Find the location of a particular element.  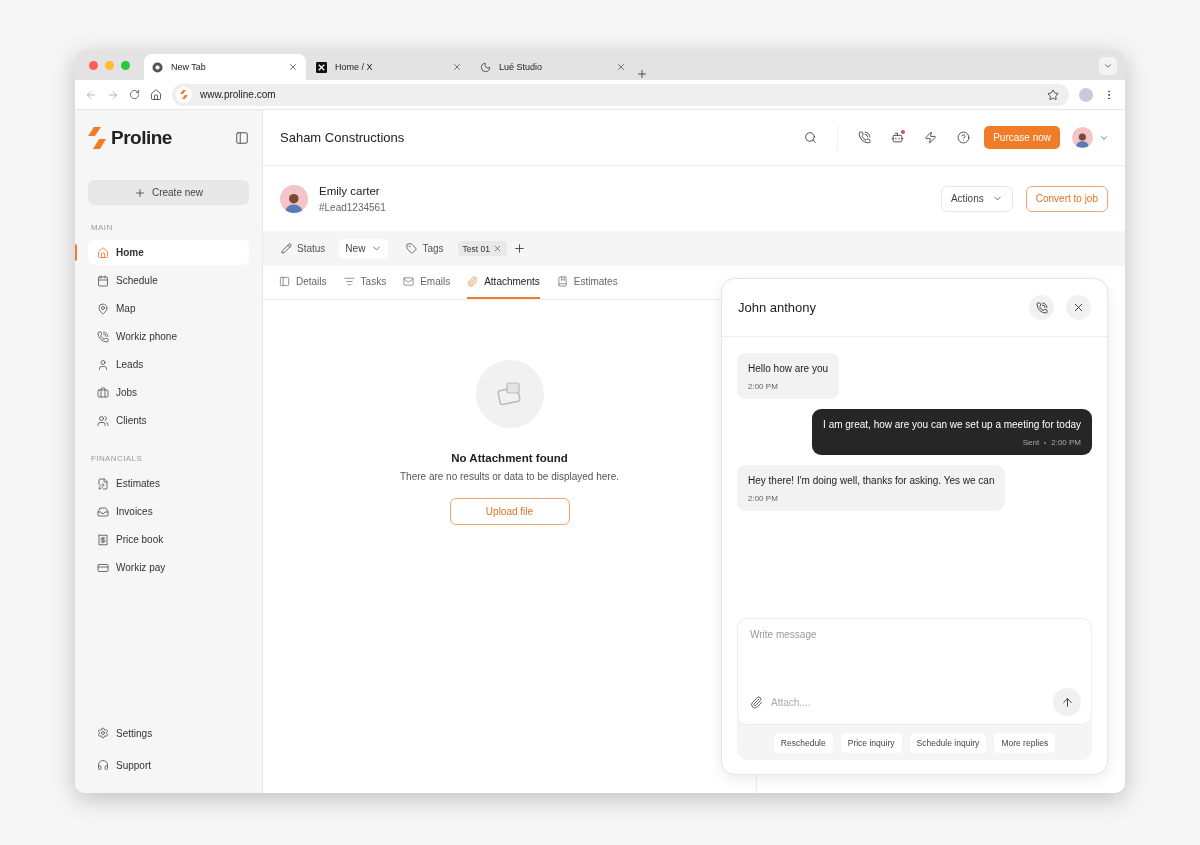

close-button is located at coordinates (1078, 307).